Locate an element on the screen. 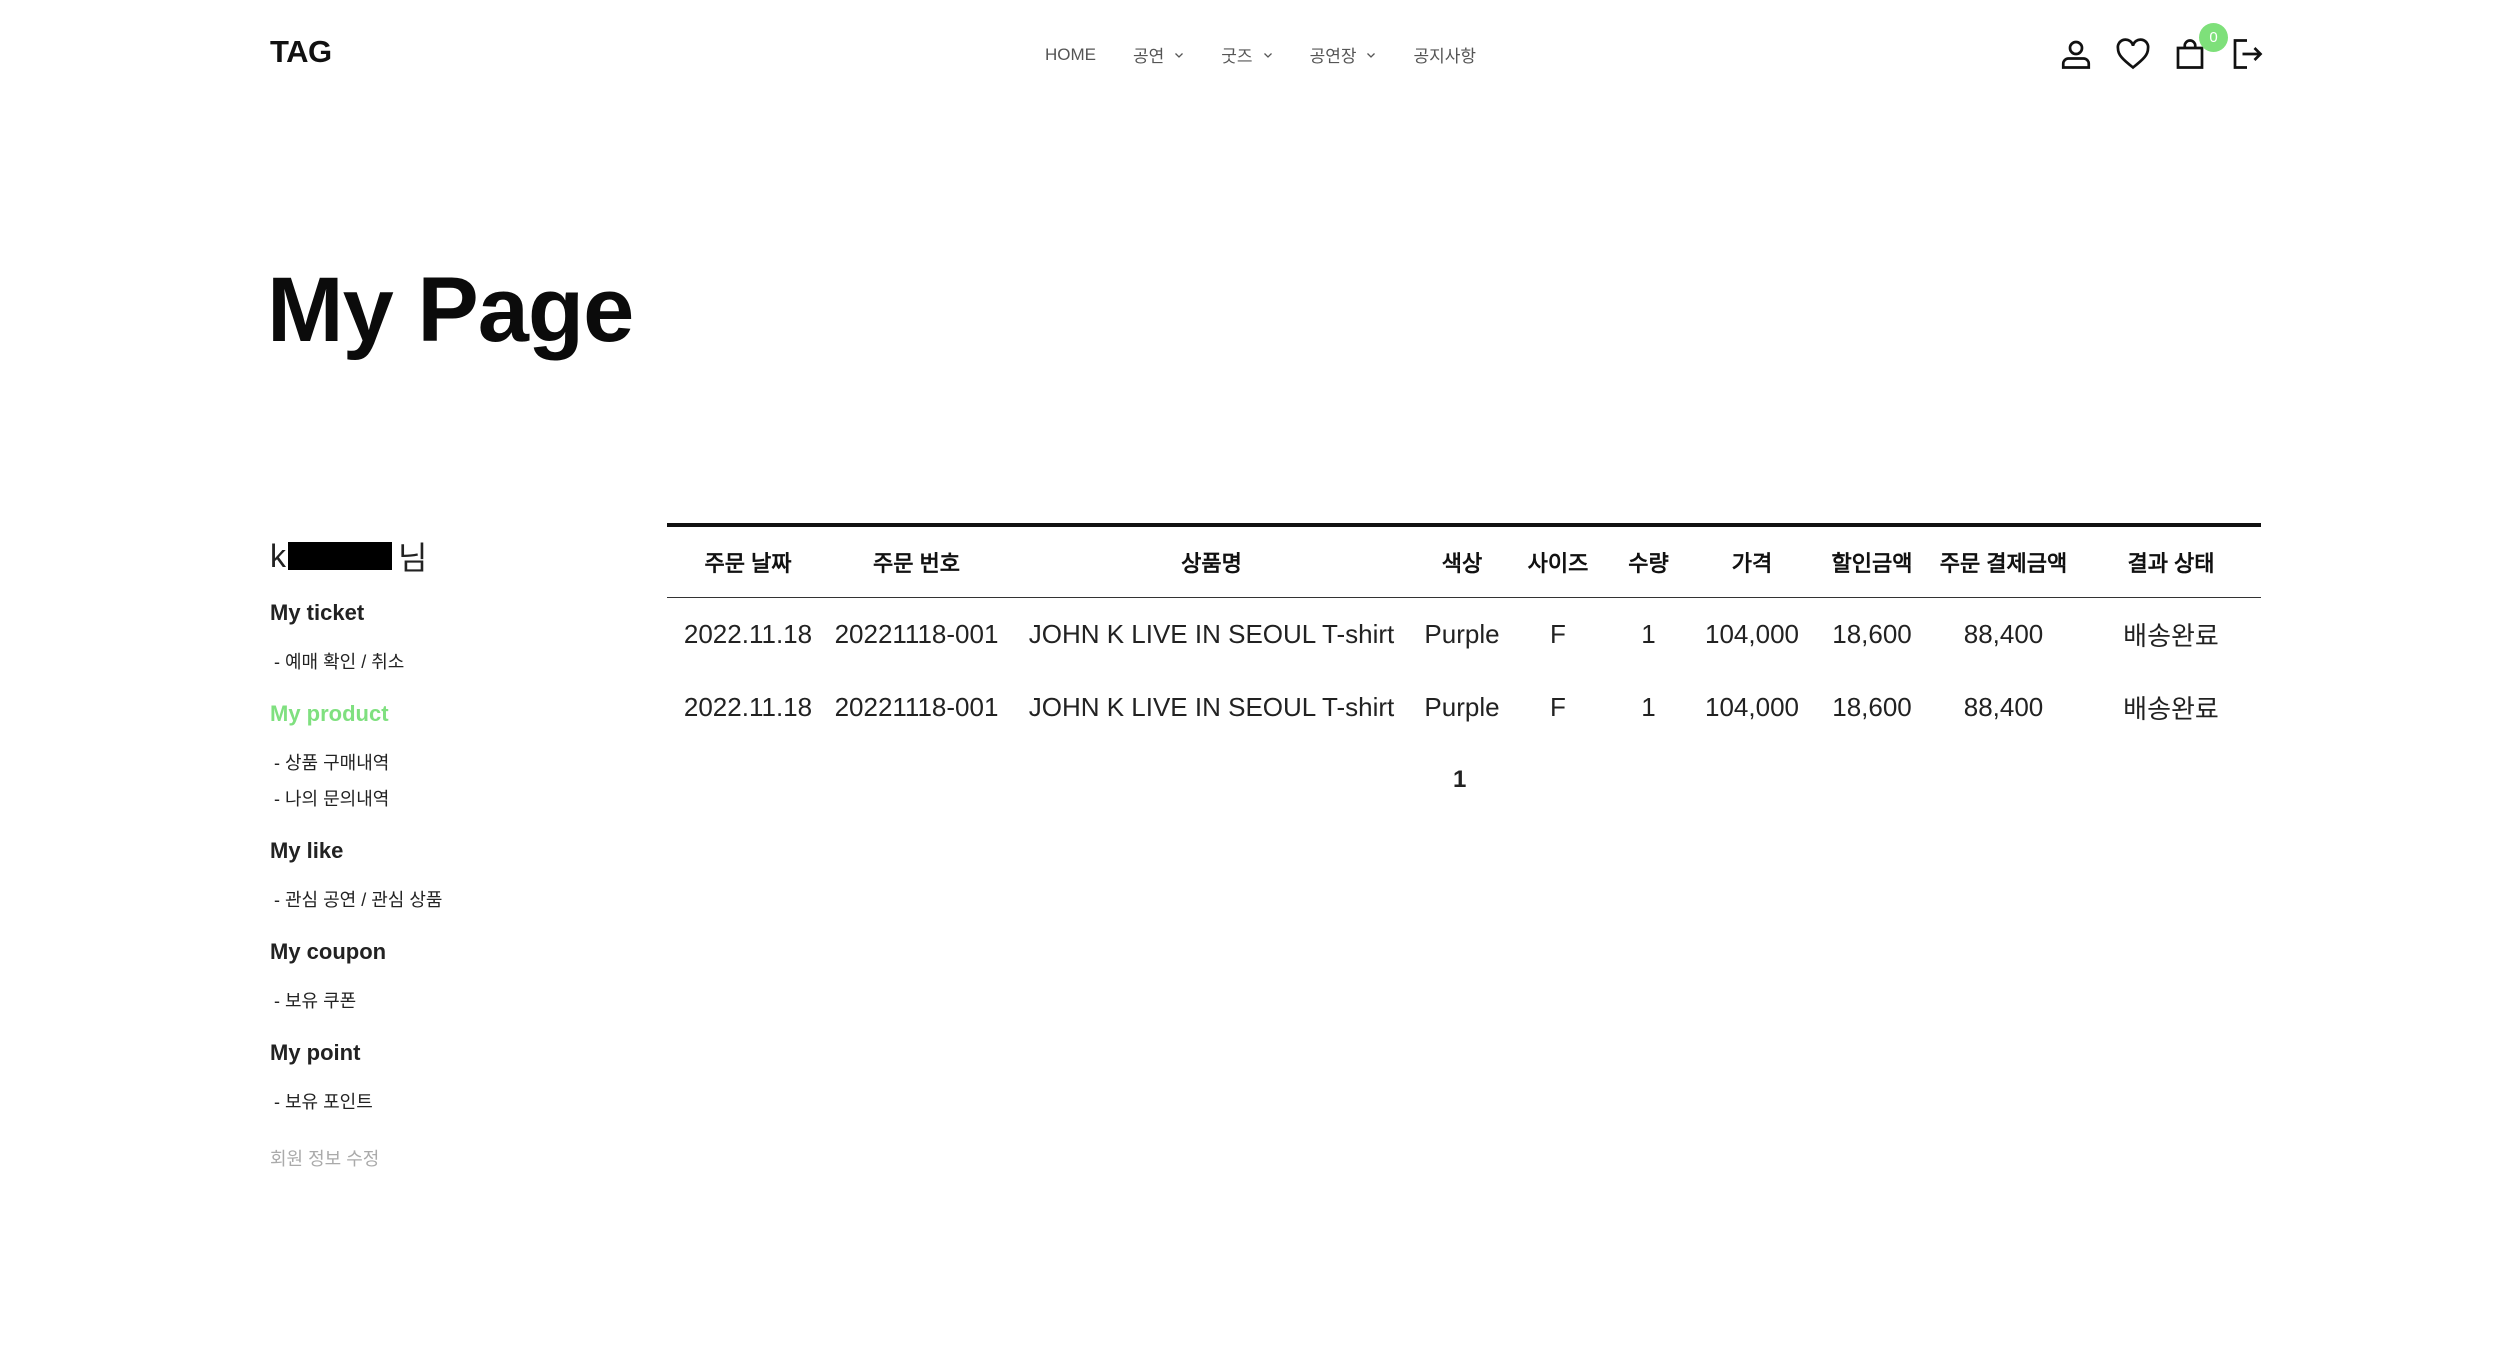 This screenshot has width=2512, height=1351. heart-icon is located at coordinates (2133, 54).